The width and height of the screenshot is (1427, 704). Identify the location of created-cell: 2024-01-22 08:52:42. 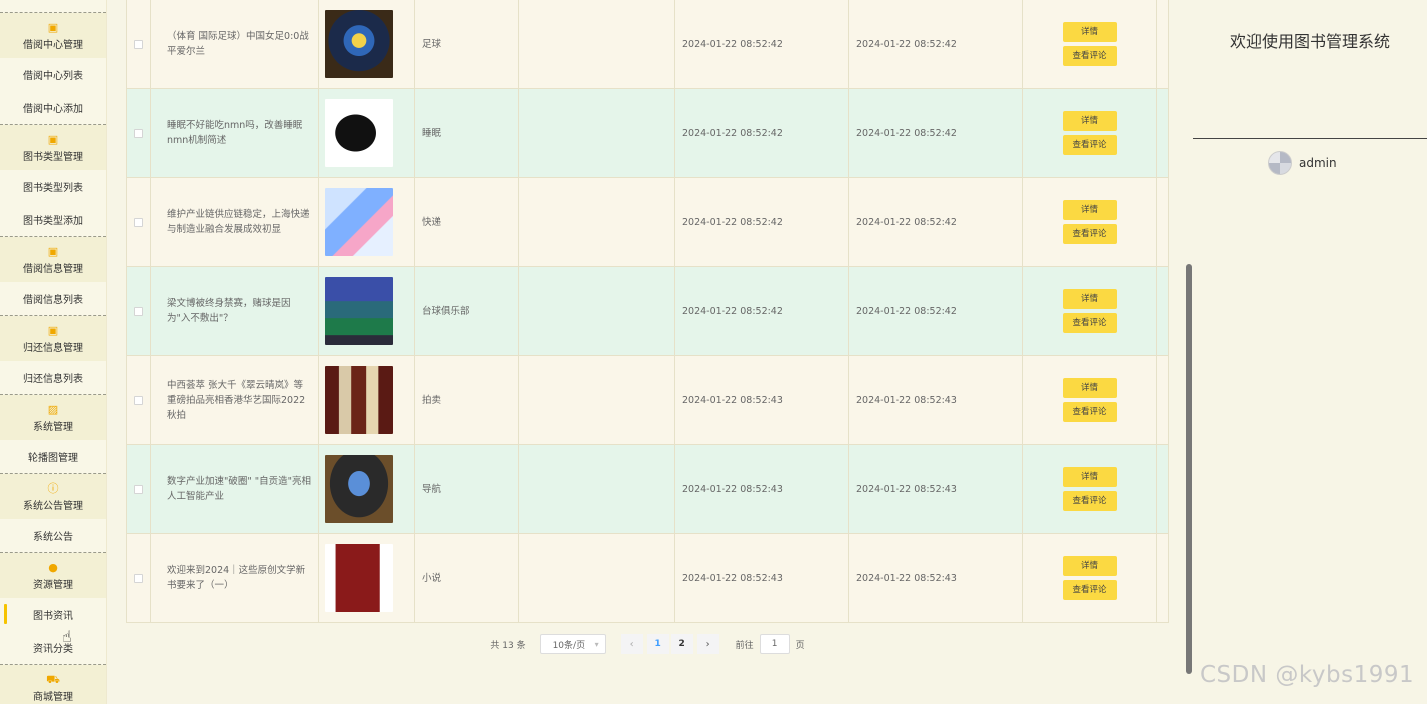
(762, 133).